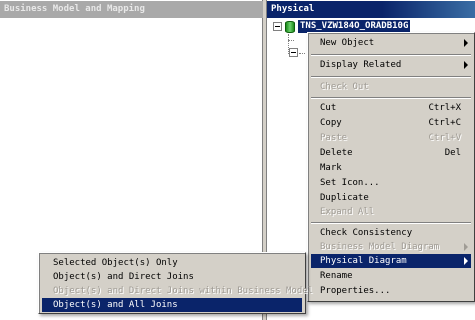 Image resolution: width=475 pixels, height=320 pixels. Describe the element at coordinates (391, 153) in the screenshot. I see `menu-item-delete: Delete Del` at that location.